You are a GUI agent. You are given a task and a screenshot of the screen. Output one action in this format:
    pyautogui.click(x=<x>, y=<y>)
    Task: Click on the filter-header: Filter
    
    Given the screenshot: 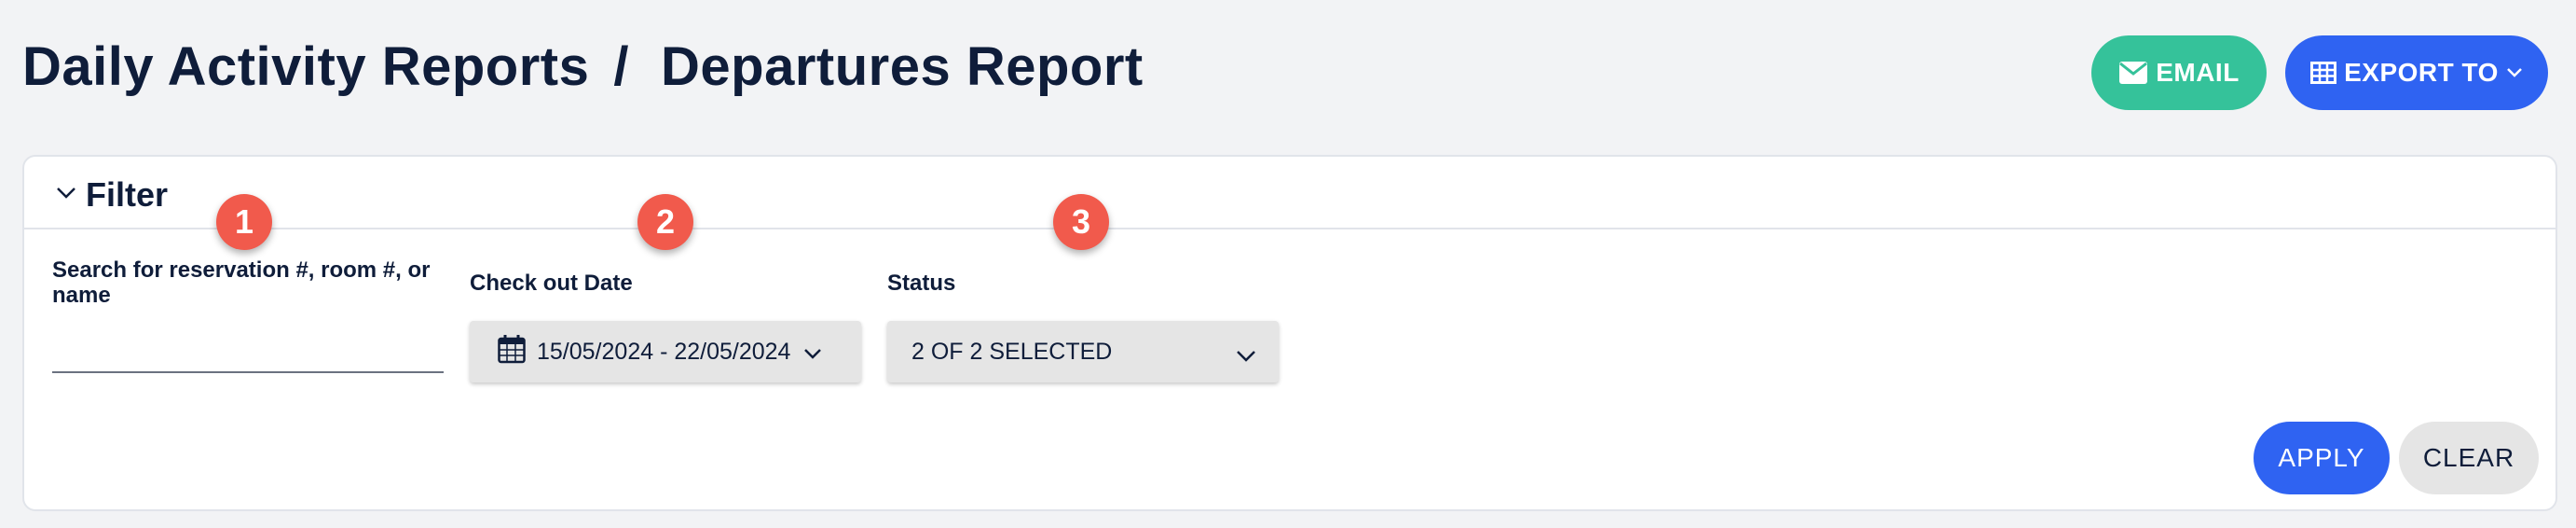 What is the action you would take?
    pyautogui.click(x=1289, y=193)
    